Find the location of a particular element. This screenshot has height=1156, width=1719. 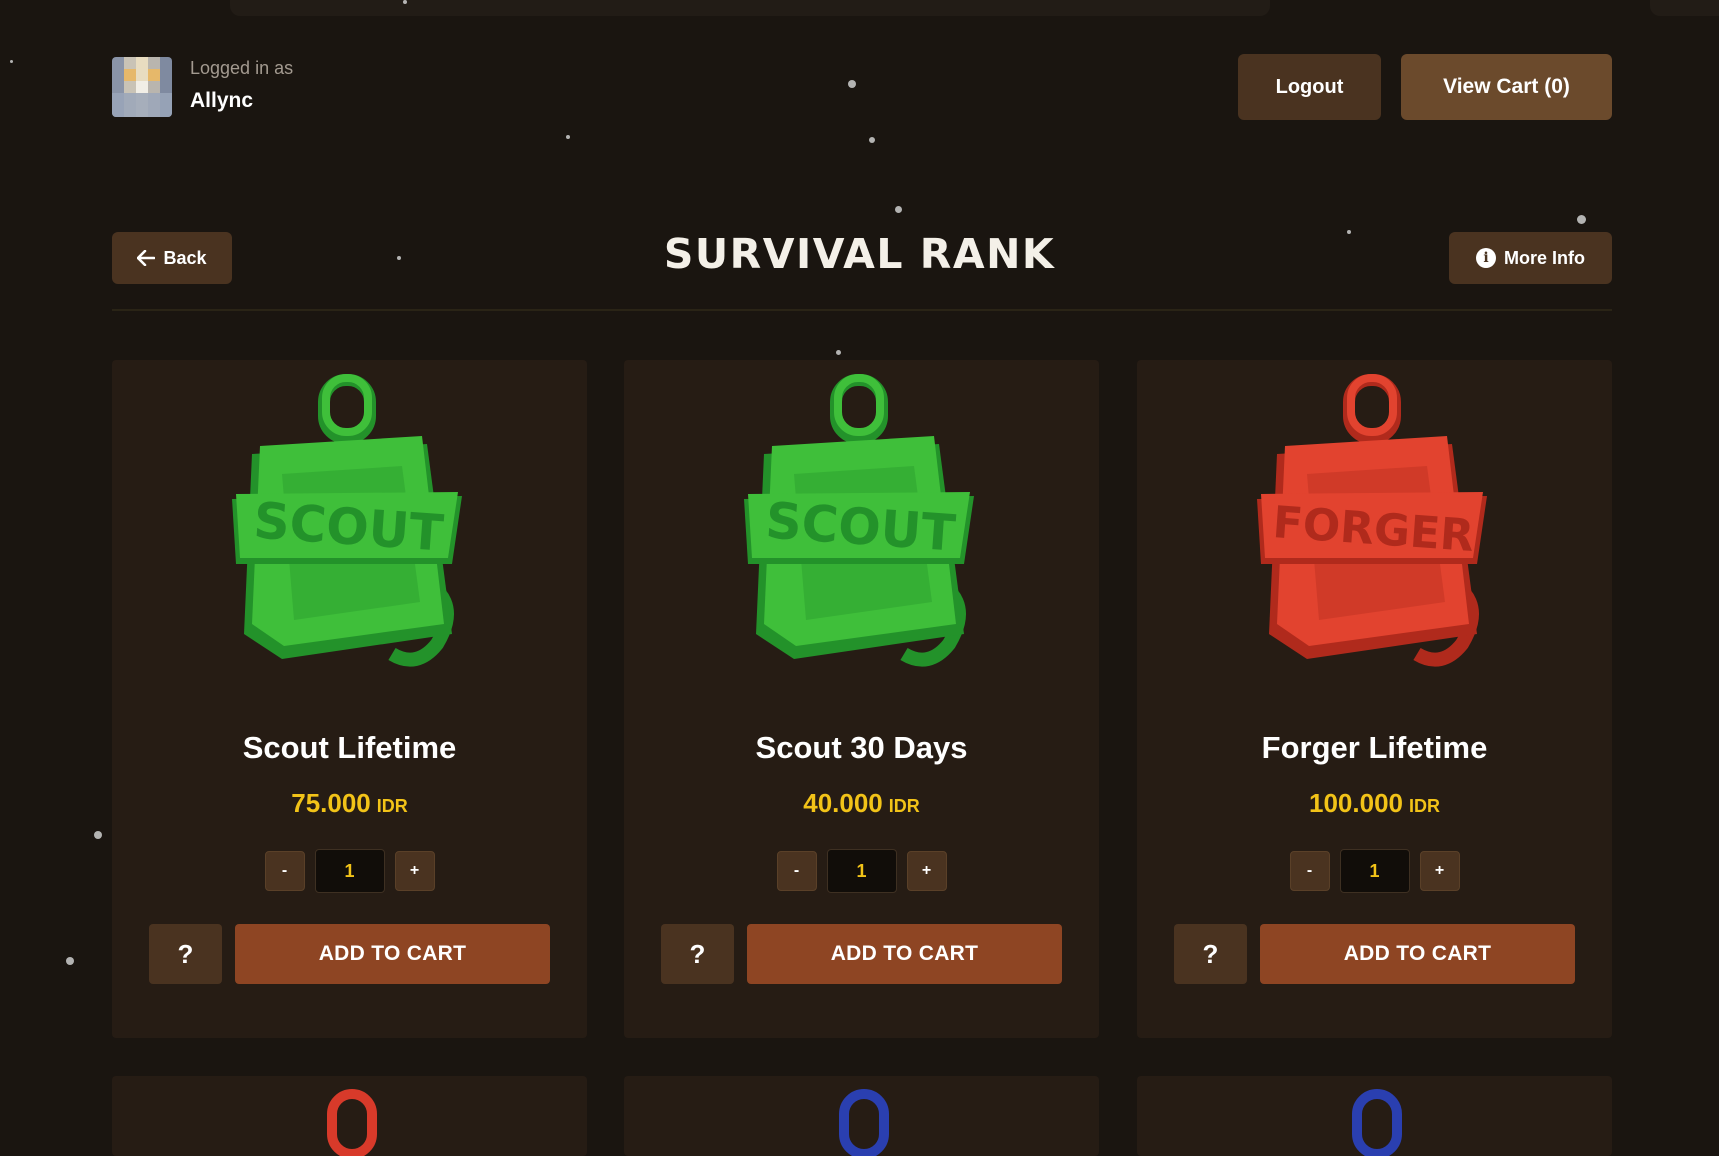

avatar is located at coordinates (142, 87).